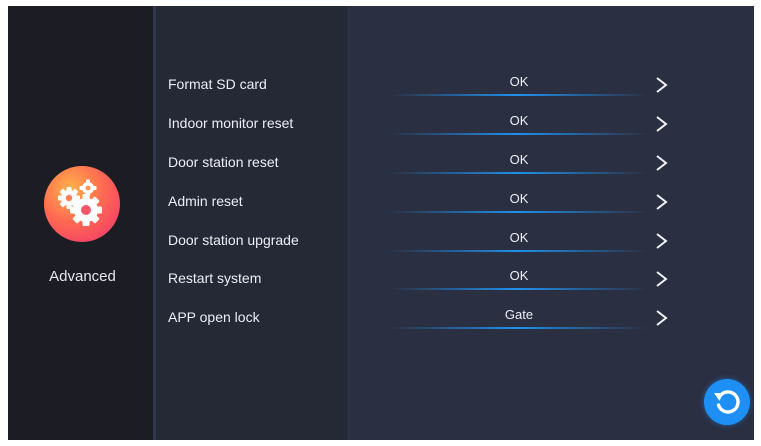  Describe the element at coordinates (381, 206) in the screenshot. I see `setting-row-admin-reset: Admin reset OK` at that location.